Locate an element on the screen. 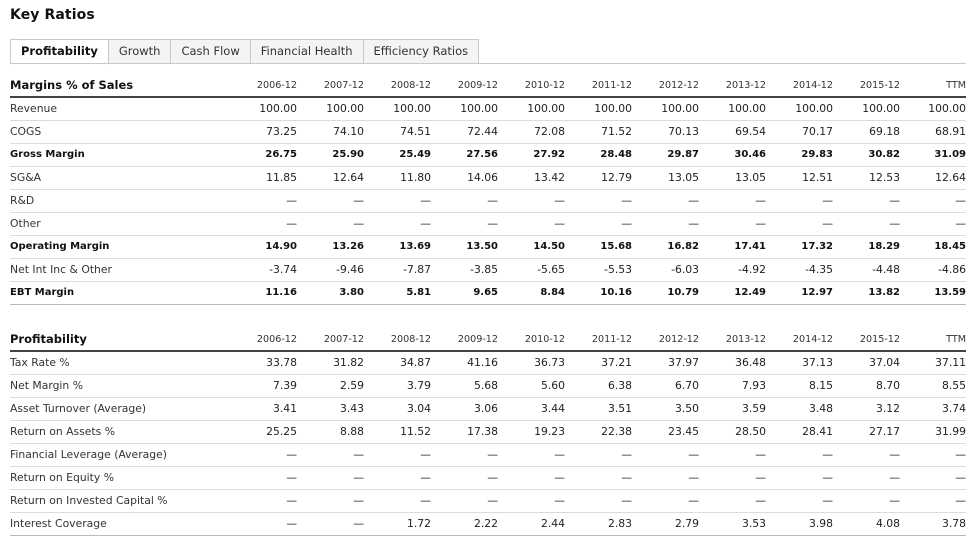  table-cell: 33.78 is located at coordinates (270, 363).